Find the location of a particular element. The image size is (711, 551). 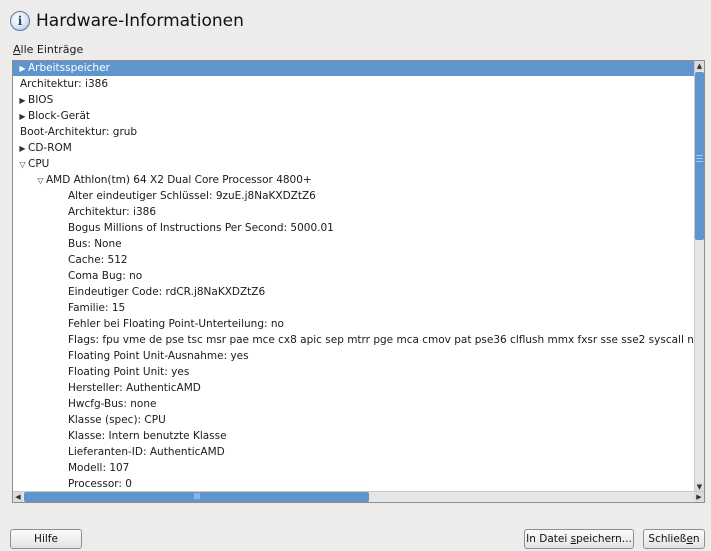

tree-row: Eindeutiger Code: rdCR.j8NaKXDZtZ6 is located at coordinates (354, 292).